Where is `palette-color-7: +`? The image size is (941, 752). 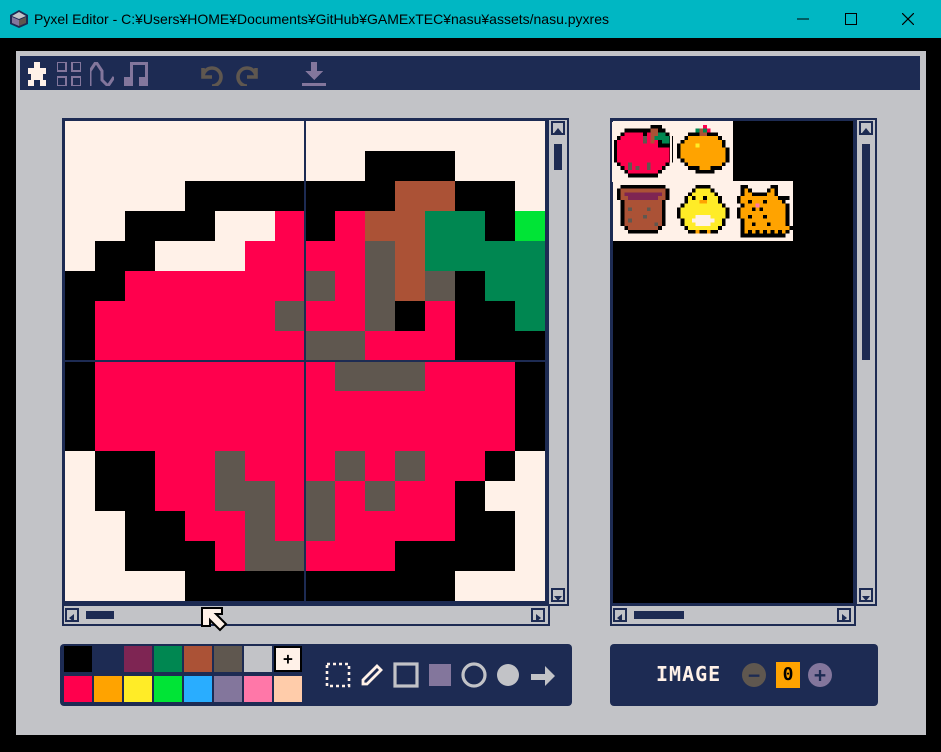
palette-color-7: + is located at coordinates (288, 659).